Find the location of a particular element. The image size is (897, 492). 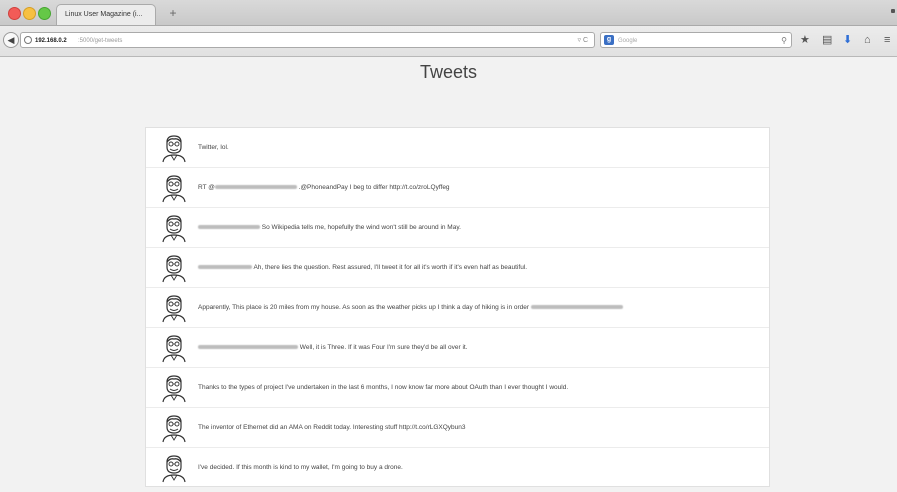

url-path: :5000/get-tweets is located at coordinates (100, 41).